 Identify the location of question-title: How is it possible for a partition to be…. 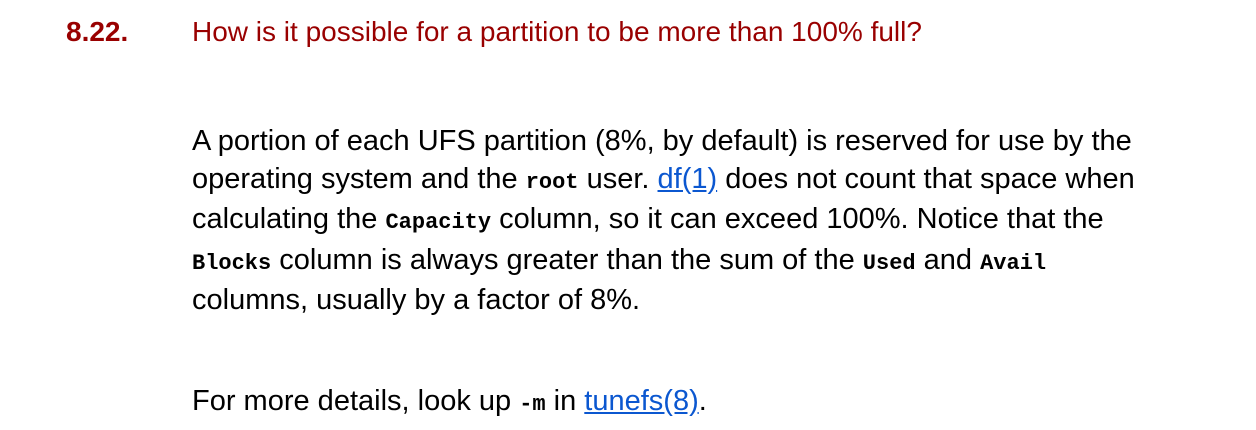
(557, 31).